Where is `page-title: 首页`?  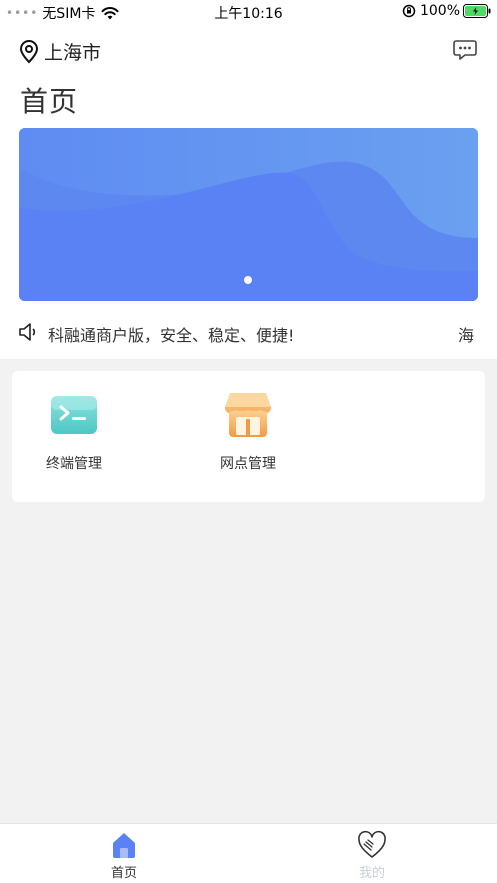 page-title: 首页 is located at coordinates (49, 101).